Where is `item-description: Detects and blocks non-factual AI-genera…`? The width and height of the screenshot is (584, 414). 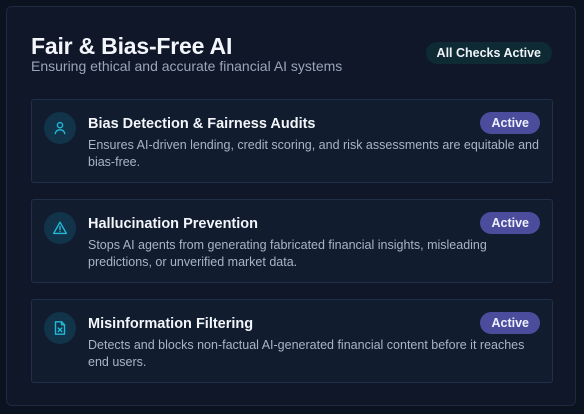
item-description: Detects and blocks non-factual AI-genera… is located at coordinates (306, 353).